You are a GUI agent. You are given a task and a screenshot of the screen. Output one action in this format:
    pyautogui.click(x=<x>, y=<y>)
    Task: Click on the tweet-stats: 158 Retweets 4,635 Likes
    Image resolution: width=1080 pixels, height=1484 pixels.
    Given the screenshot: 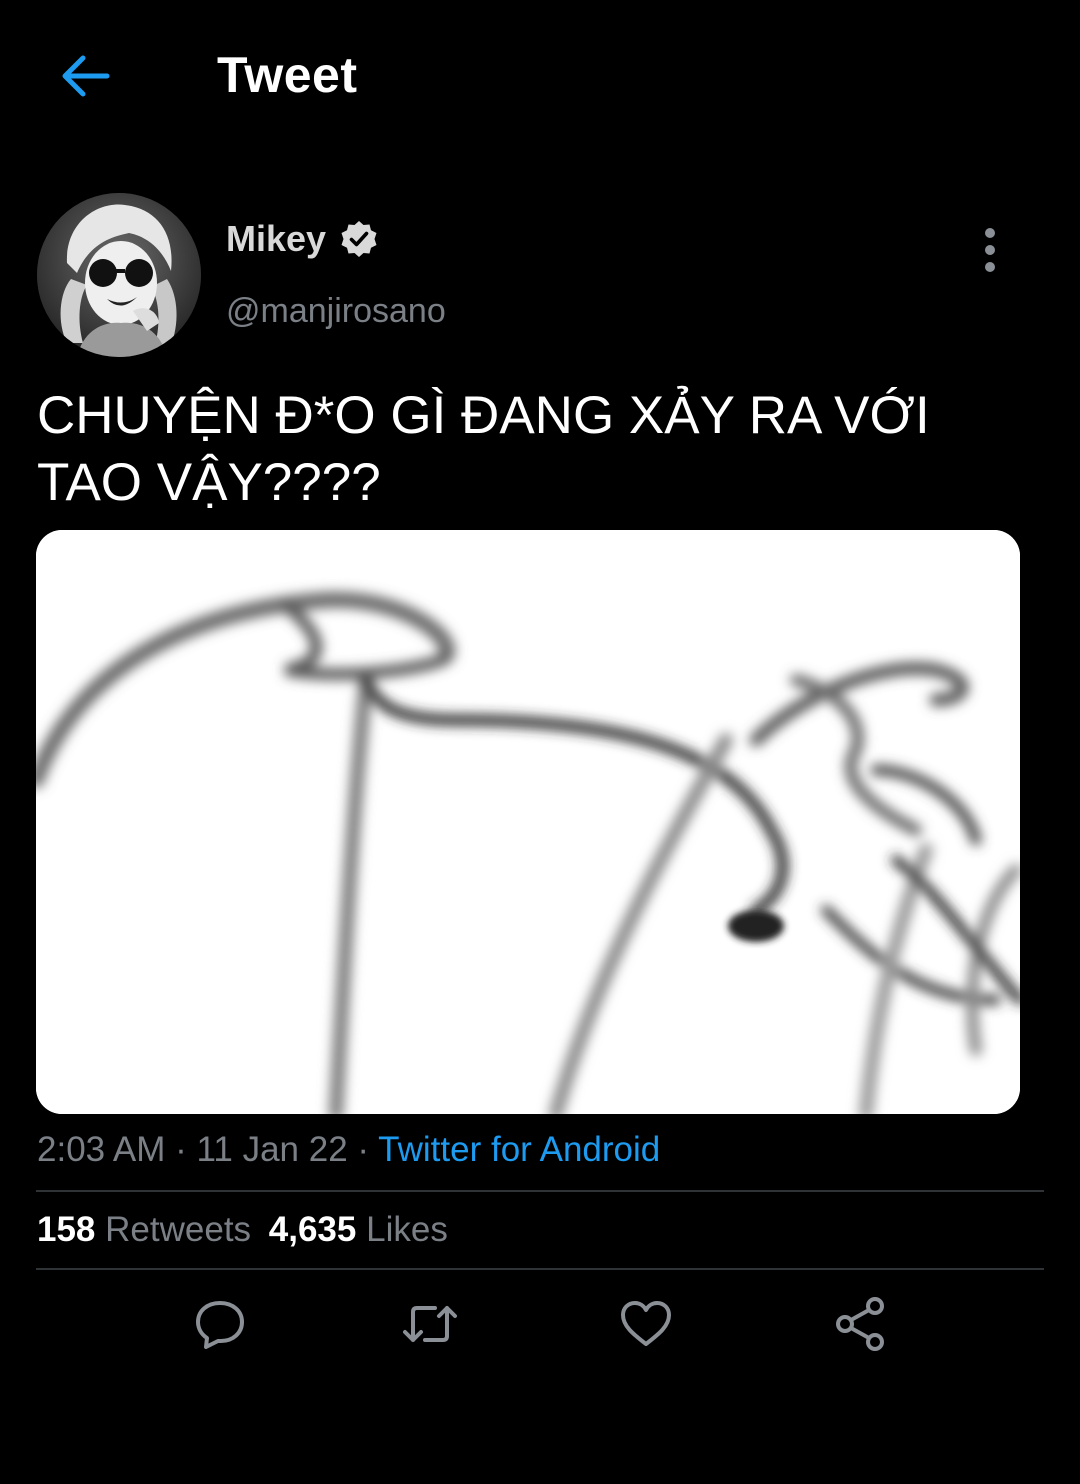 What is the action you would take?
    pyautogui.click(x=246, y=1230)
    